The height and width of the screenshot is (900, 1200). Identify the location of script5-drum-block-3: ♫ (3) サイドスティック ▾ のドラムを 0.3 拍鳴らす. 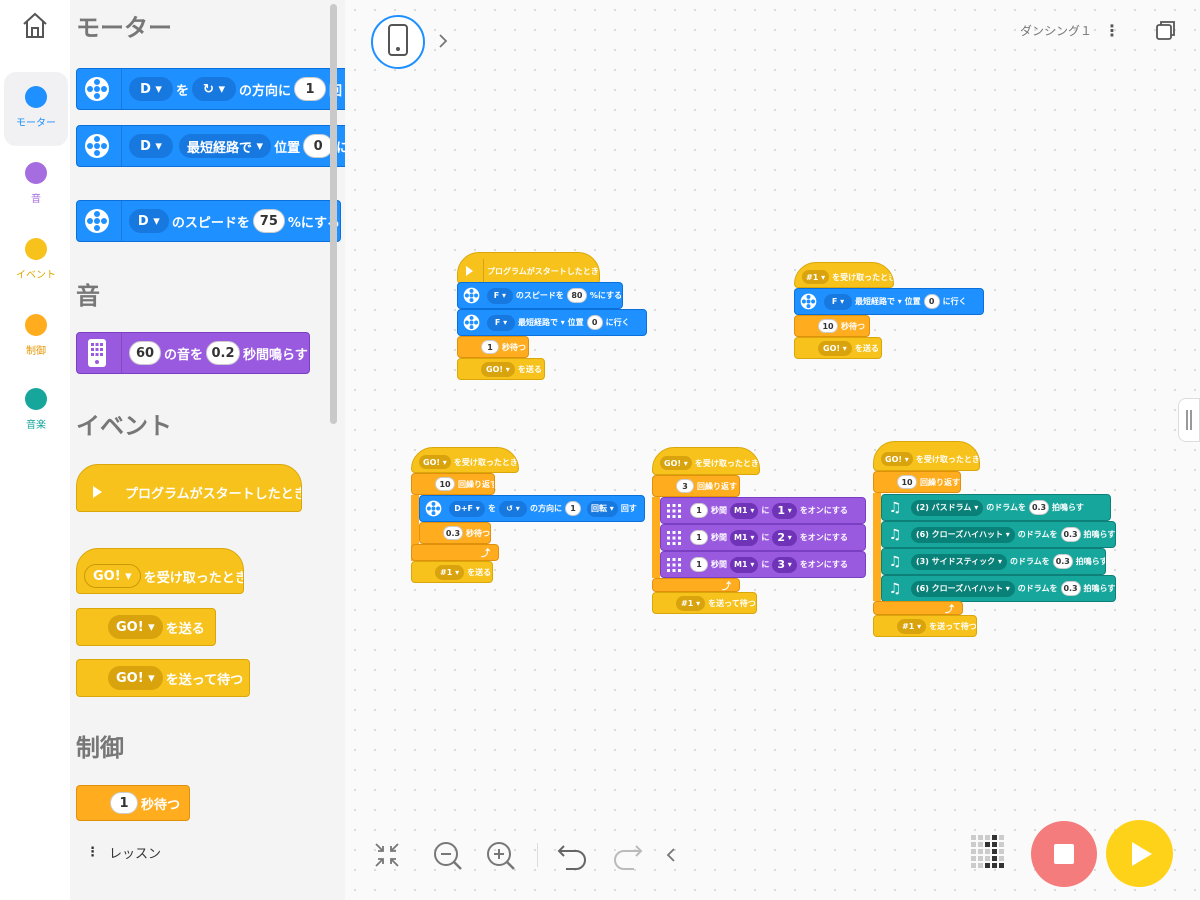
(993, 561).